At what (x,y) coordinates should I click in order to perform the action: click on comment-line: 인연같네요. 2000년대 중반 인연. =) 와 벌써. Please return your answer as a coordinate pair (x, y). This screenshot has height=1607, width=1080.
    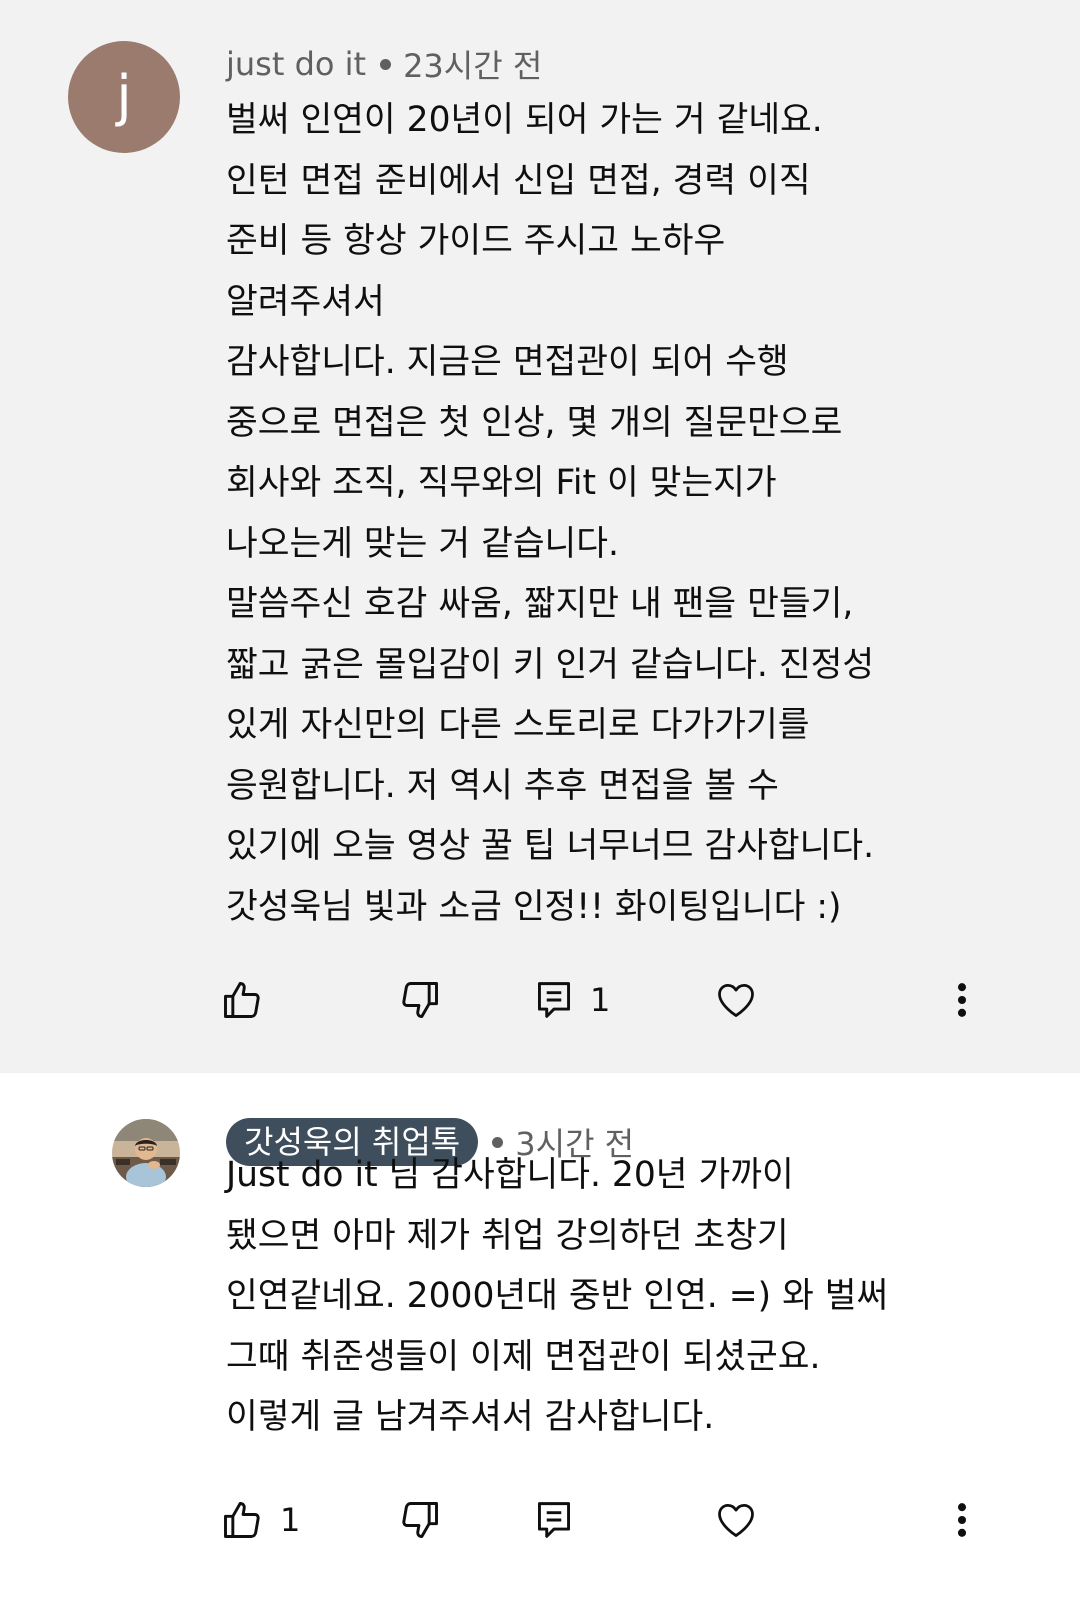
    Looking at the image, I should click on (557, 1296).